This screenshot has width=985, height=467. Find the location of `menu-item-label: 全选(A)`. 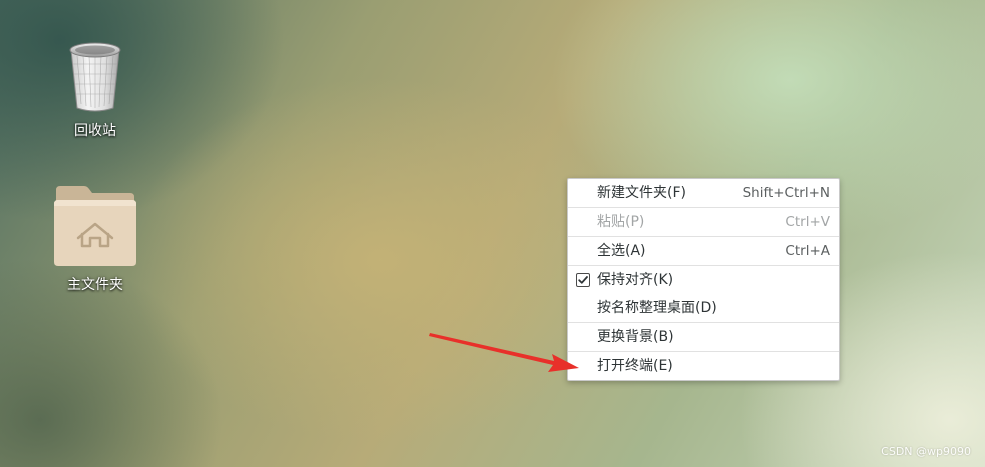

menu-item-label: 全选(A) is located at coordinates (621, 251).